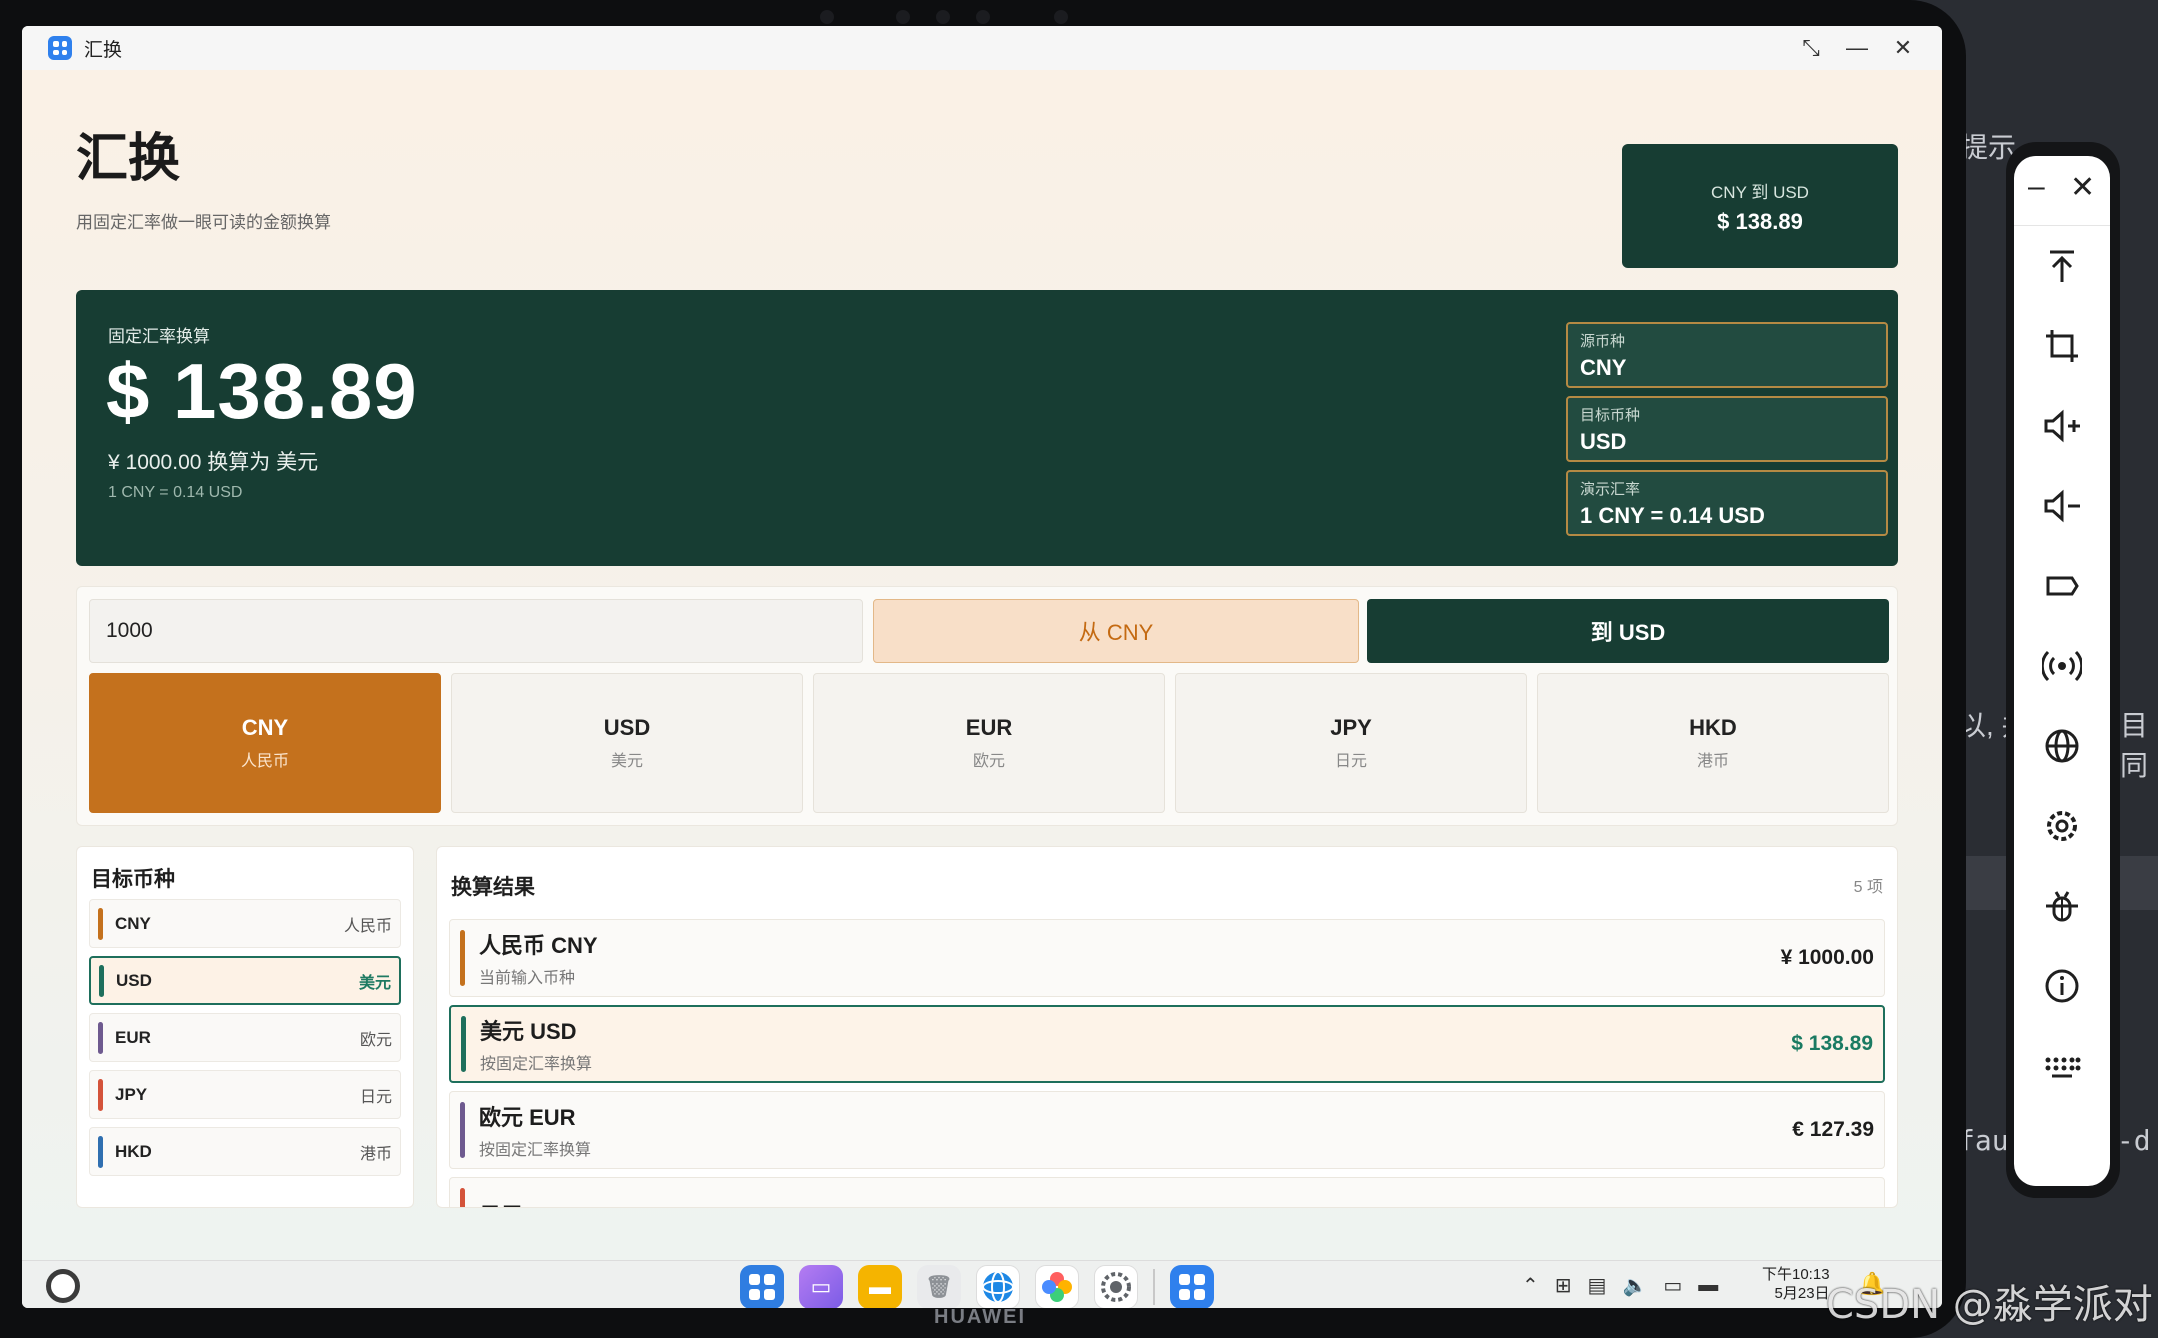  I want to click on info-label: 目标币种, so click(1610, 415).